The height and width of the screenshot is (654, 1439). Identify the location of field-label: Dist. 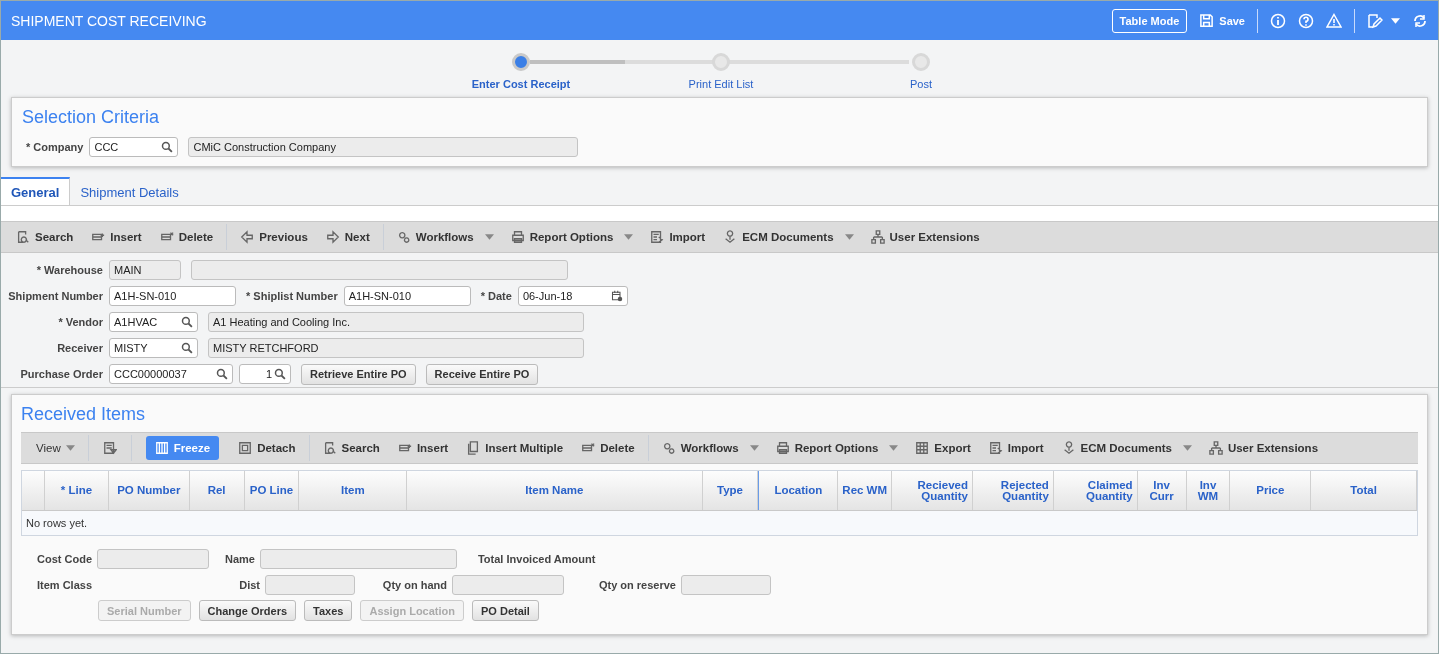
(249, 585).